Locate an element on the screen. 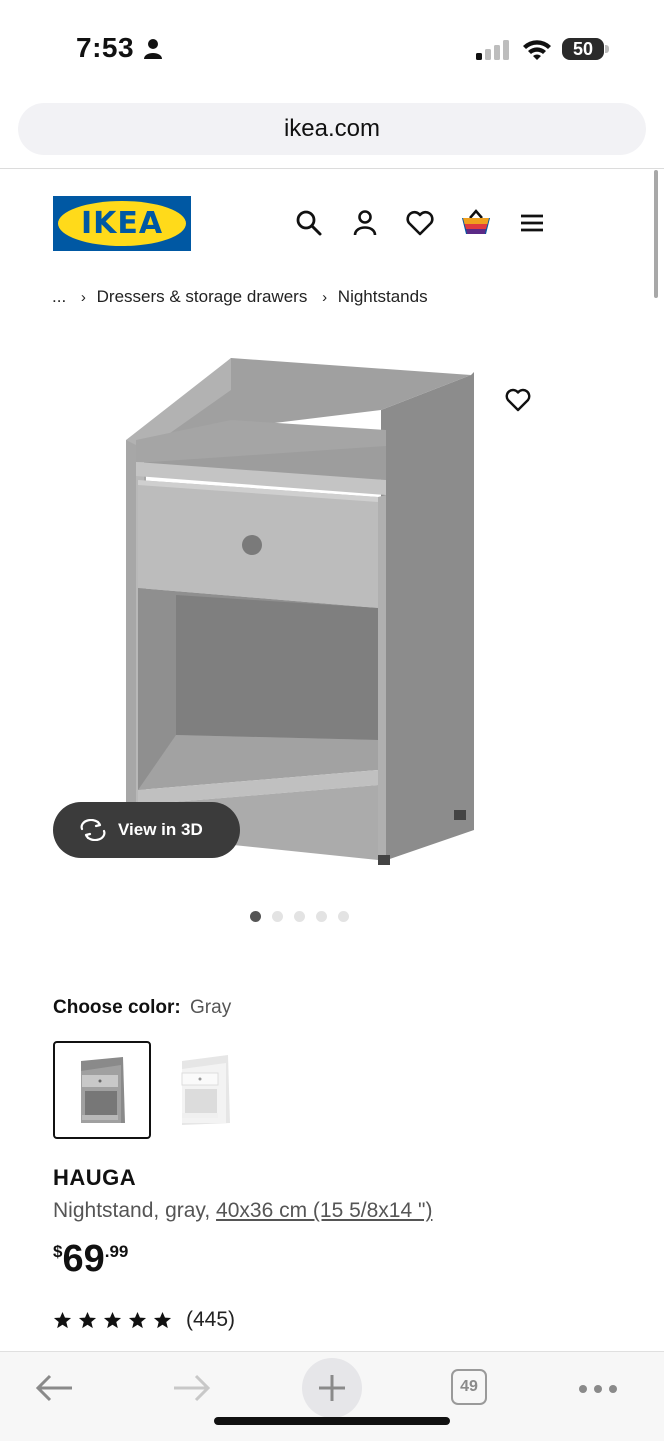 This screenshot has width=664, height=1441. rotate-3d-icon is located at coordinates (93, 830).